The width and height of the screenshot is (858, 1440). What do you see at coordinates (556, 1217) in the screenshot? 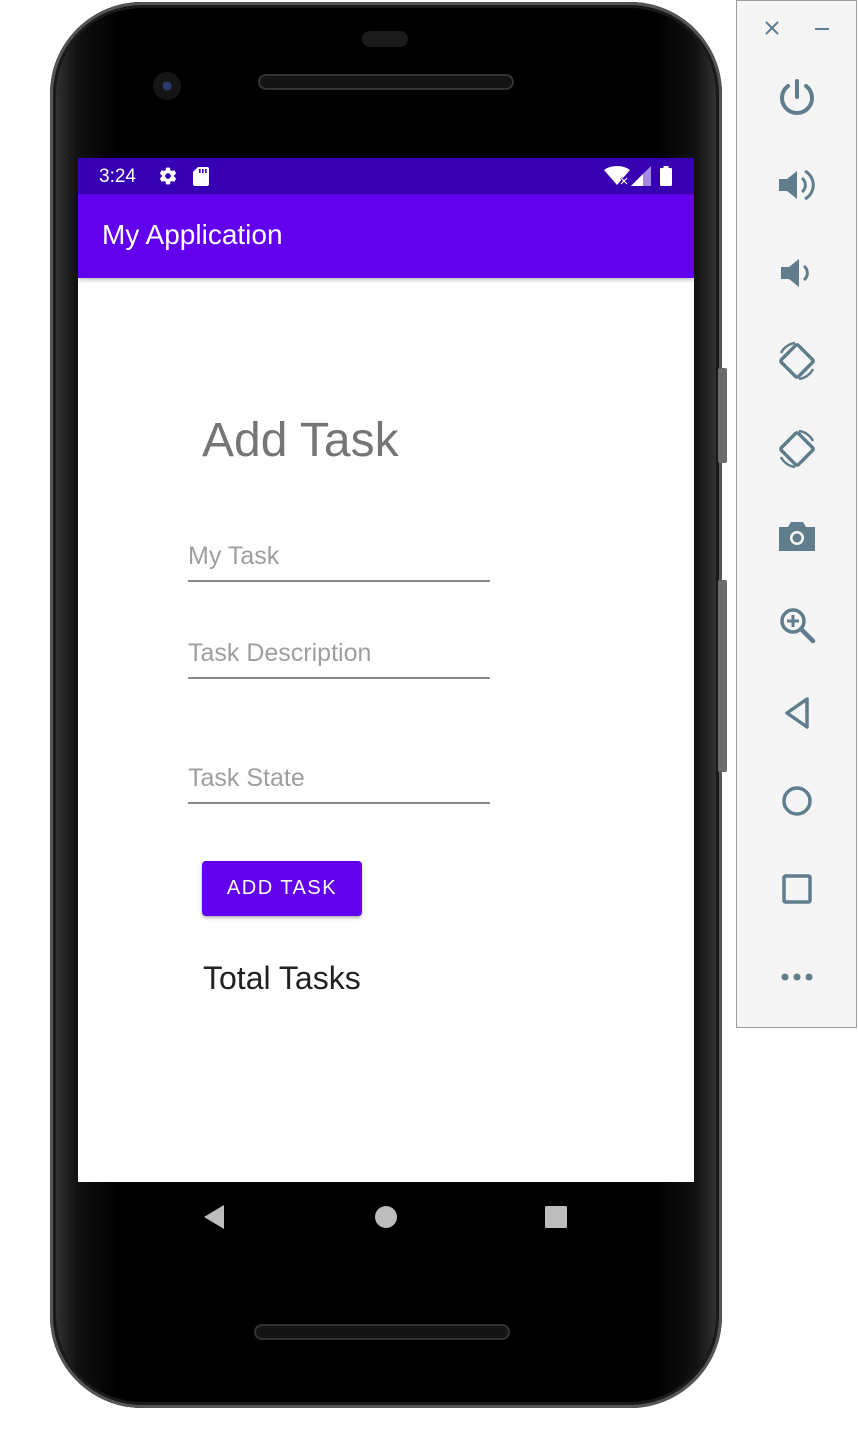
I see `recents-icon` at bounding box center [556, 1217].